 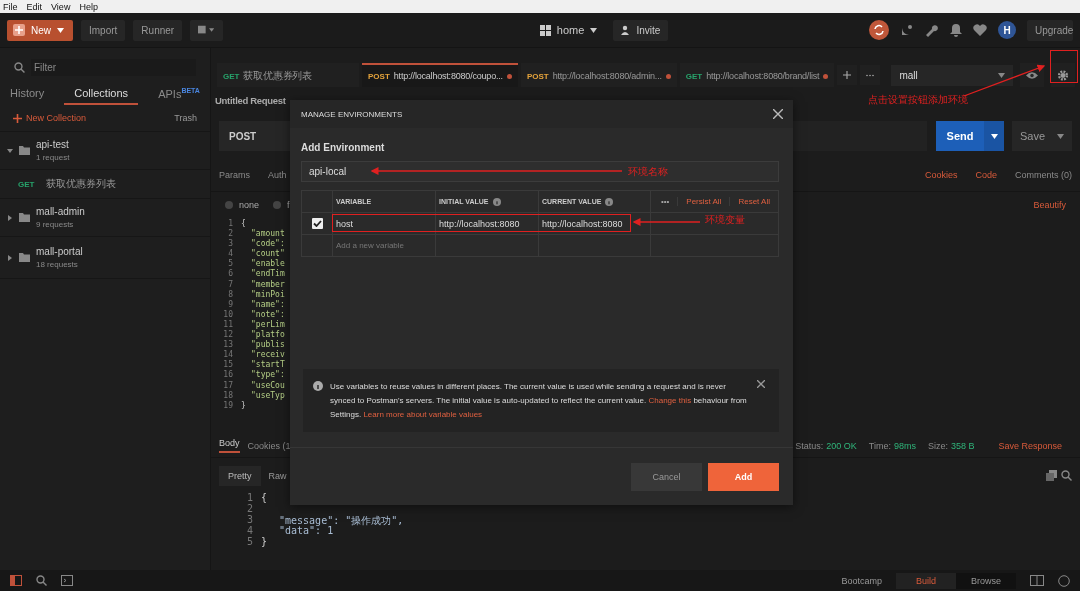 What do you see at coordinates (1043, 175) in the screenshot?
I see `request-link: Comments (0)` at bounding box center [1043, 175].